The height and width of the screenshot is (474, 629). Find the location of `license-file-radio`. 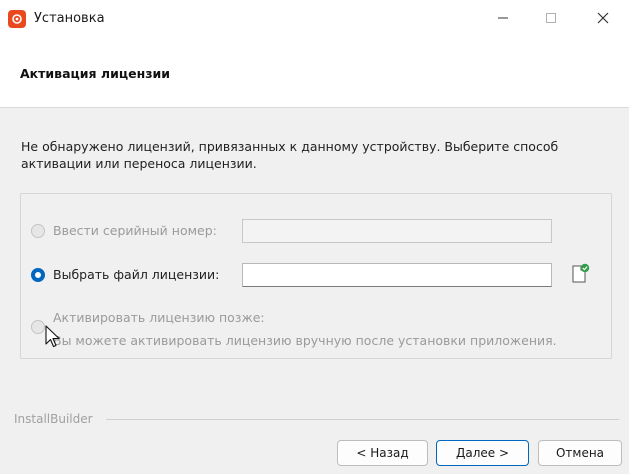

license-file-radio is located at coordinates (38, 275).